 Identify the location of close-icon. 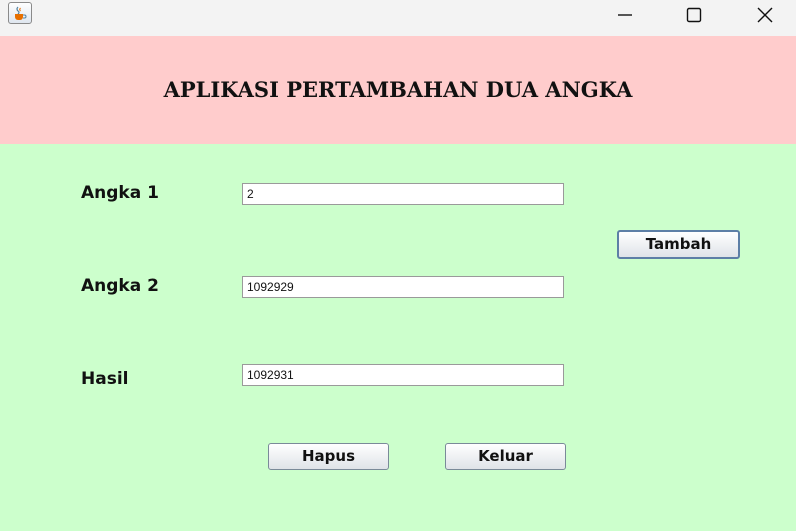
(765, 15).